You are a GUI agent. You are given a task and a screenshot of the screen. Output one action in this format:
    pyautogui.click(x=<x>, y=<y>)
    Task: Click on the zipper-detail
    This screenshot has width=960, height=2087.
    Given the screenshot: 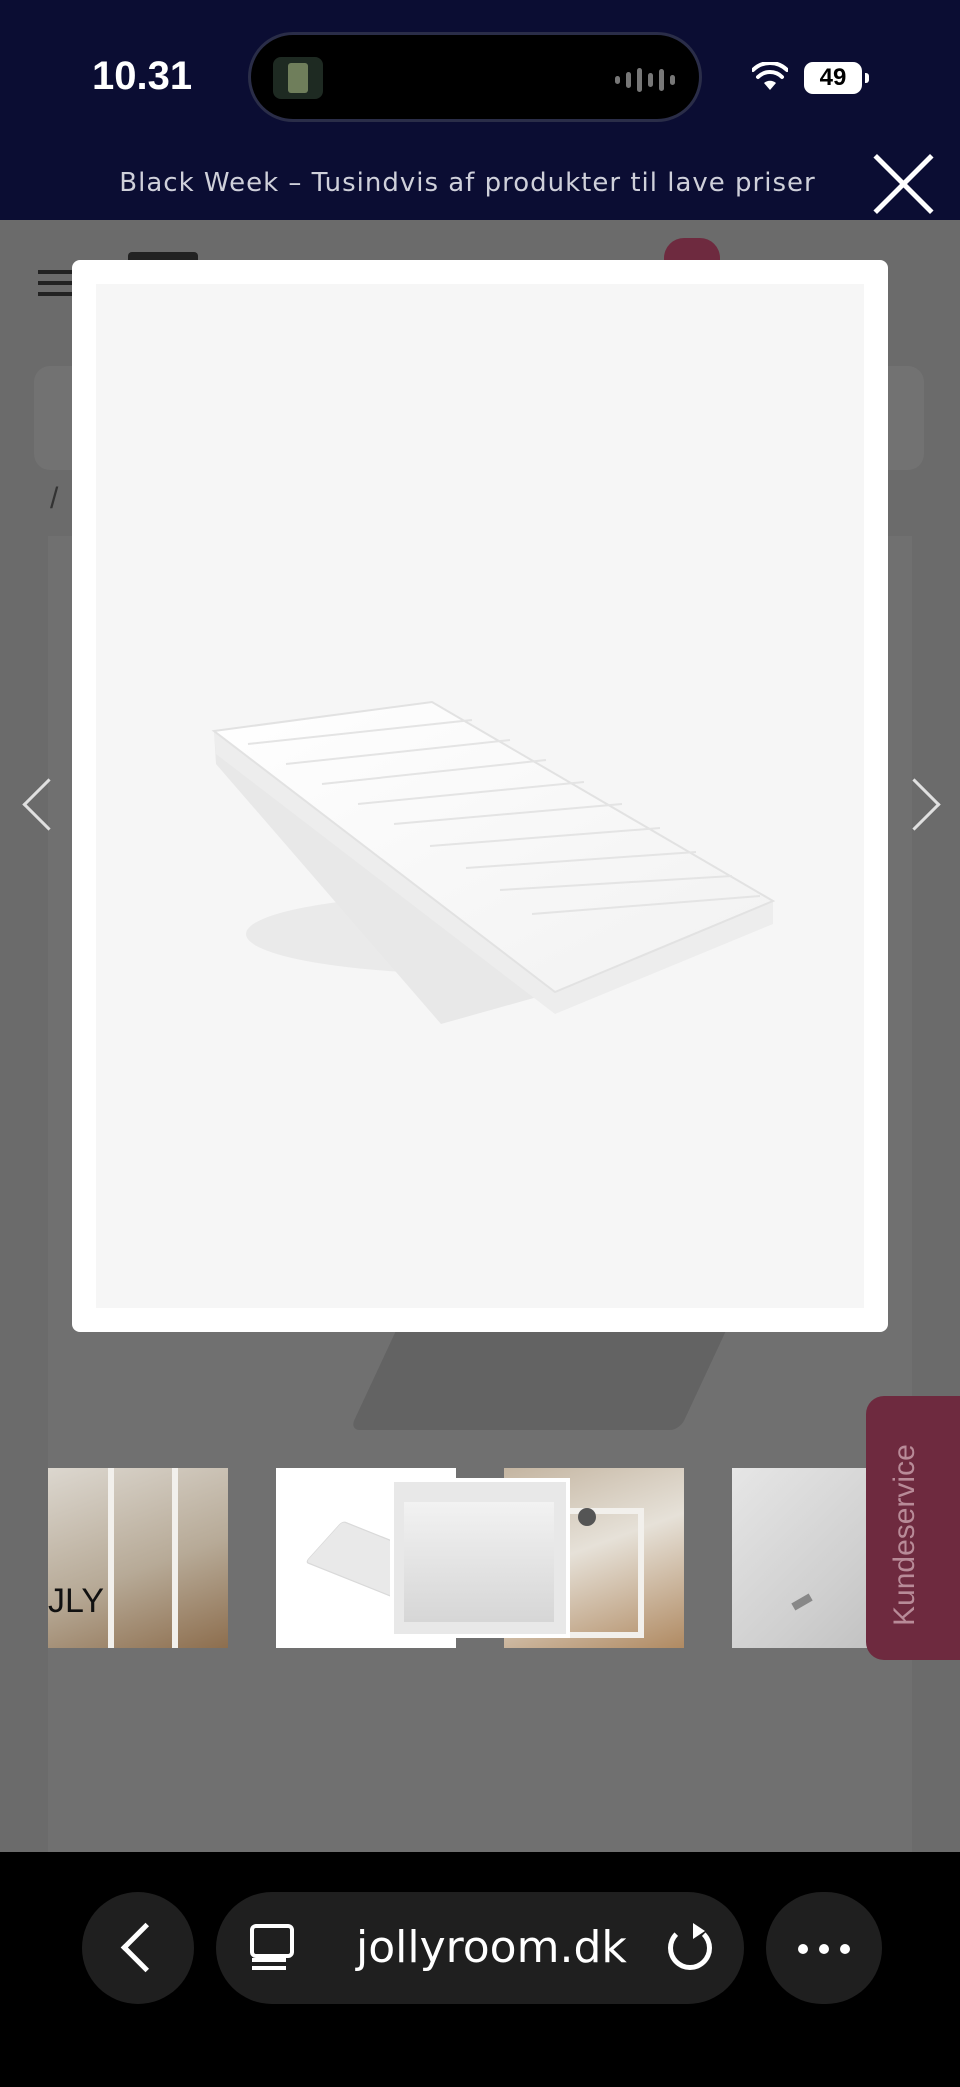 What is the action you would take?
    pyautogui.click(x=802, y=1602)
    